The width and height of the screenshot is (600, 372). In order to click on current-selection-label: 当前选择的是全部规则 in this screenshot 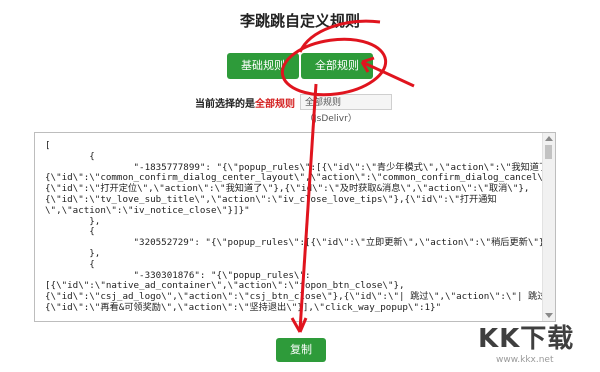, I will do `click(245, 102)`.